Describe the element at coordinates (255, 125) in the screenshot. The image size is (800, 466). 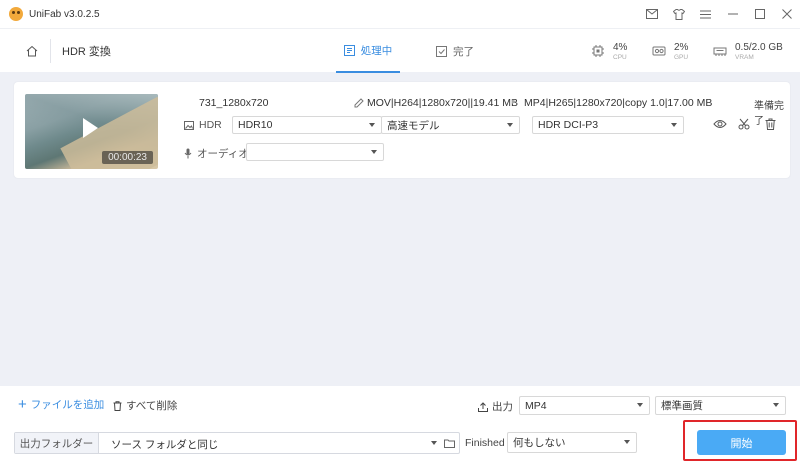
I see `hdr-format-value: HDR10` at that location.